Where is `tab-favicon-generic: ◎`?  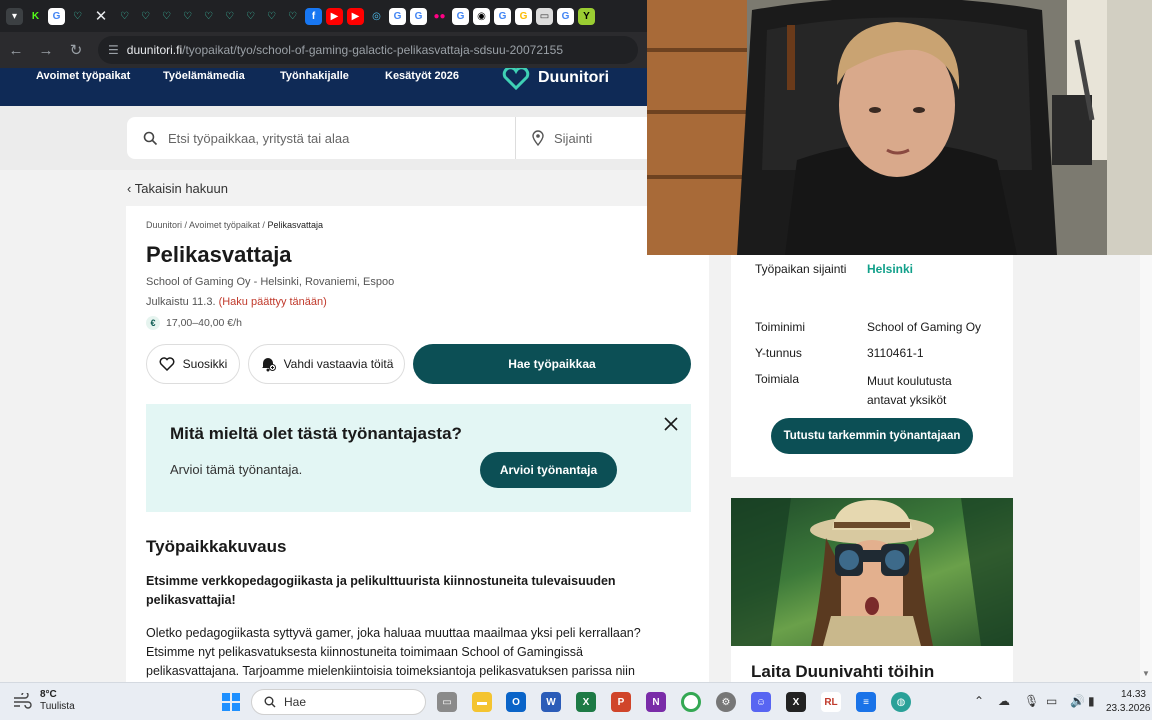 tab-favicon-generic: ◎ is located at coordinates (376, 16).